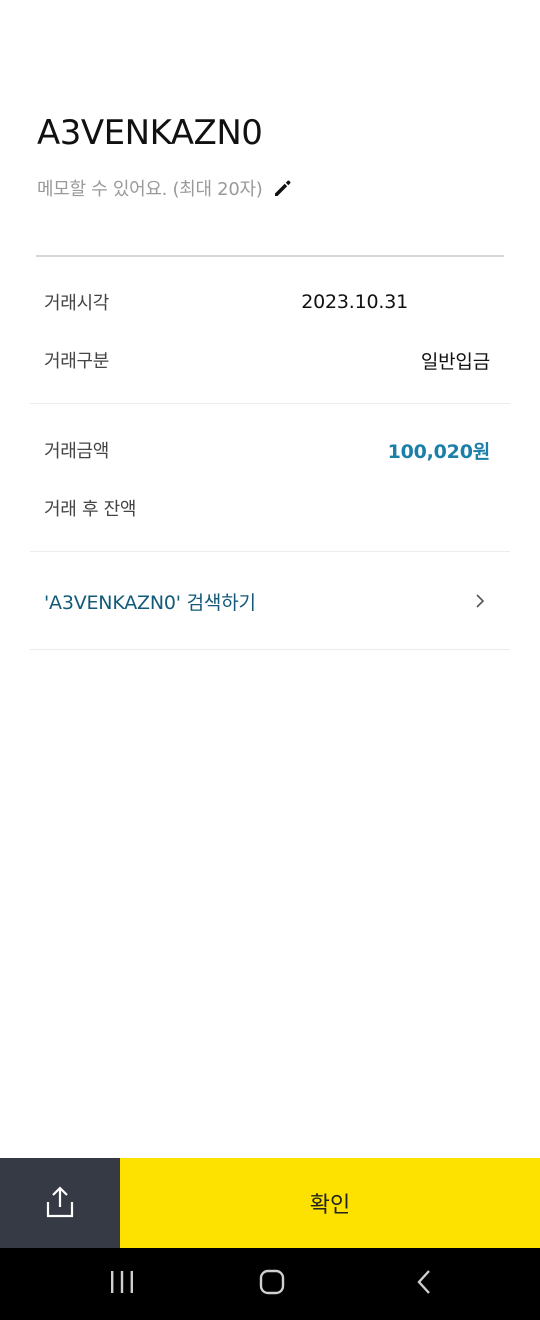 Image resolution: width=540 pixels, height=1320 pixels. I want to click on back-button, so click(424, 1284).